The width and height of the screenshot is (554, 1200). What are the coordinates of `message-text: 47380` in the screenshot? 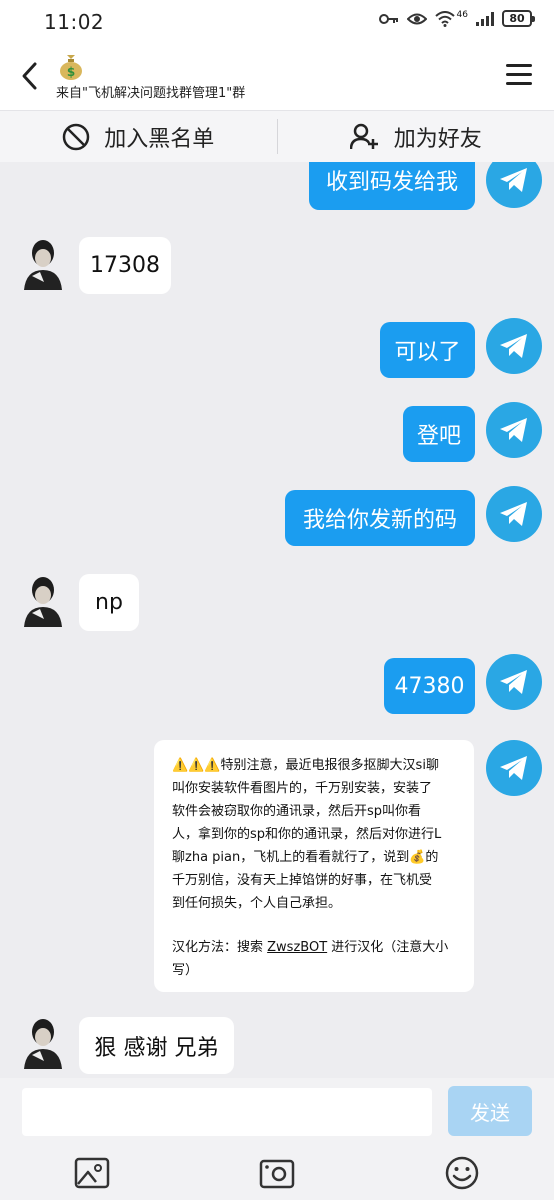 It's located at (429, 686).